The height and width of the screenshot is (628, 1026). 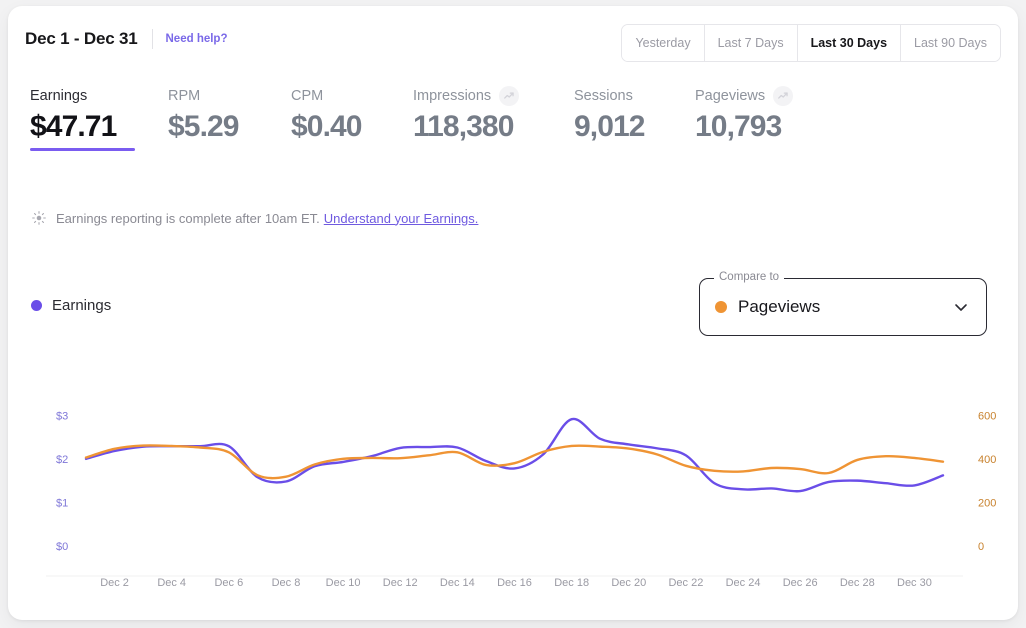 I want to click on metric-impressions: Impressions 118,380, so click(x=493, y=116).